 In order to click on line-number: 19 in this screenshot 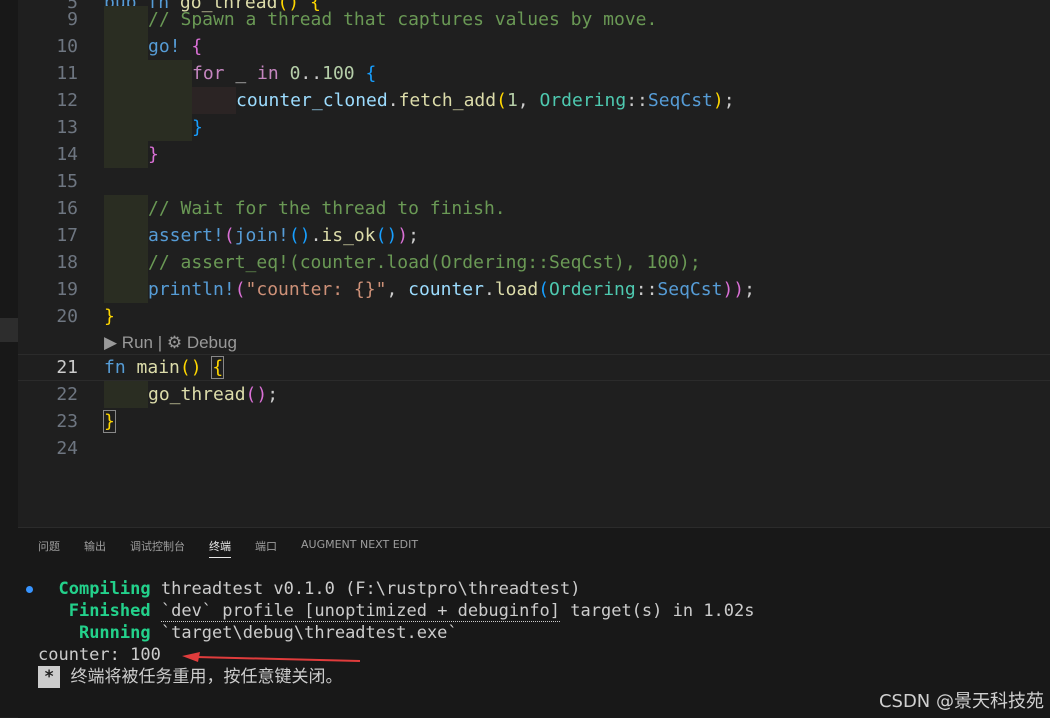, I will do `click(67, 289)`.